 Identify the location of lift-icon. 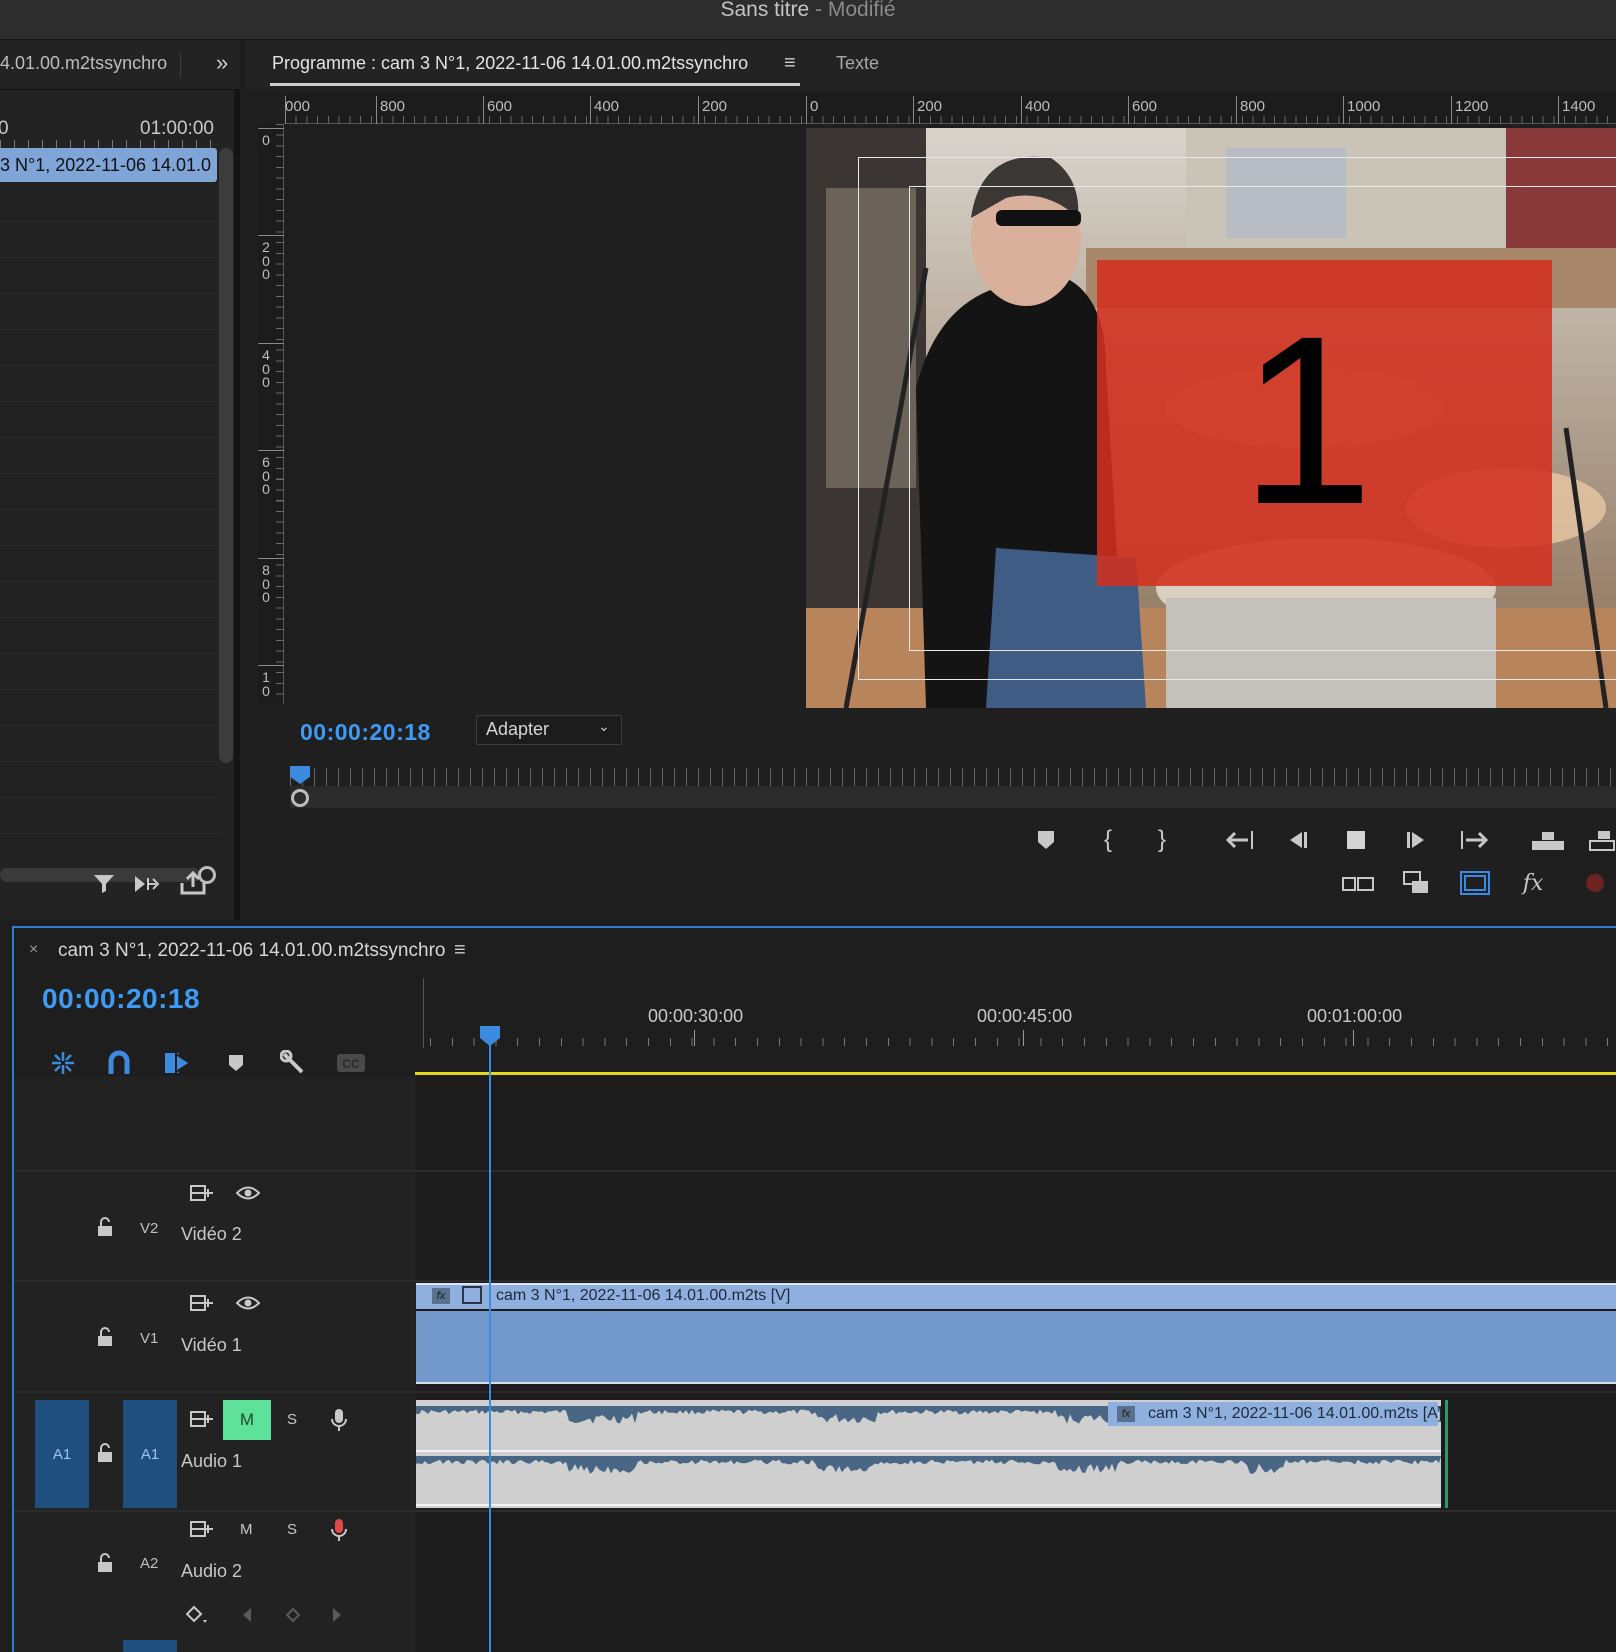
(1548, 840).